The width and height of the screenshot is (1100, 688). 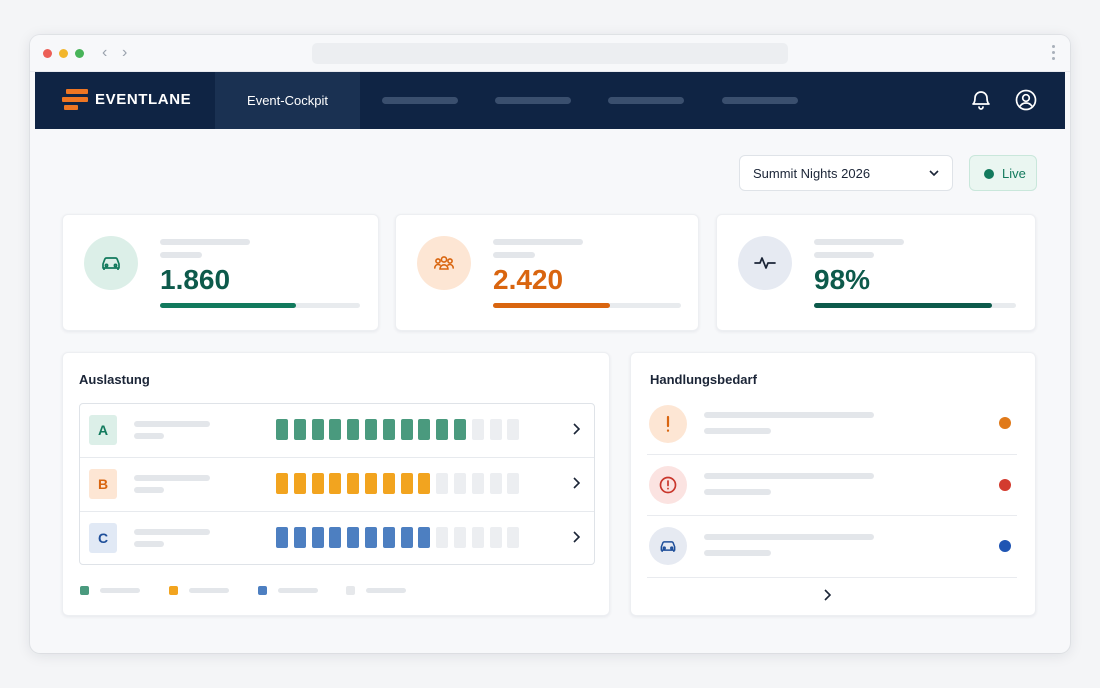 I want to click on pulse-icon, so click(x=765, y=263).